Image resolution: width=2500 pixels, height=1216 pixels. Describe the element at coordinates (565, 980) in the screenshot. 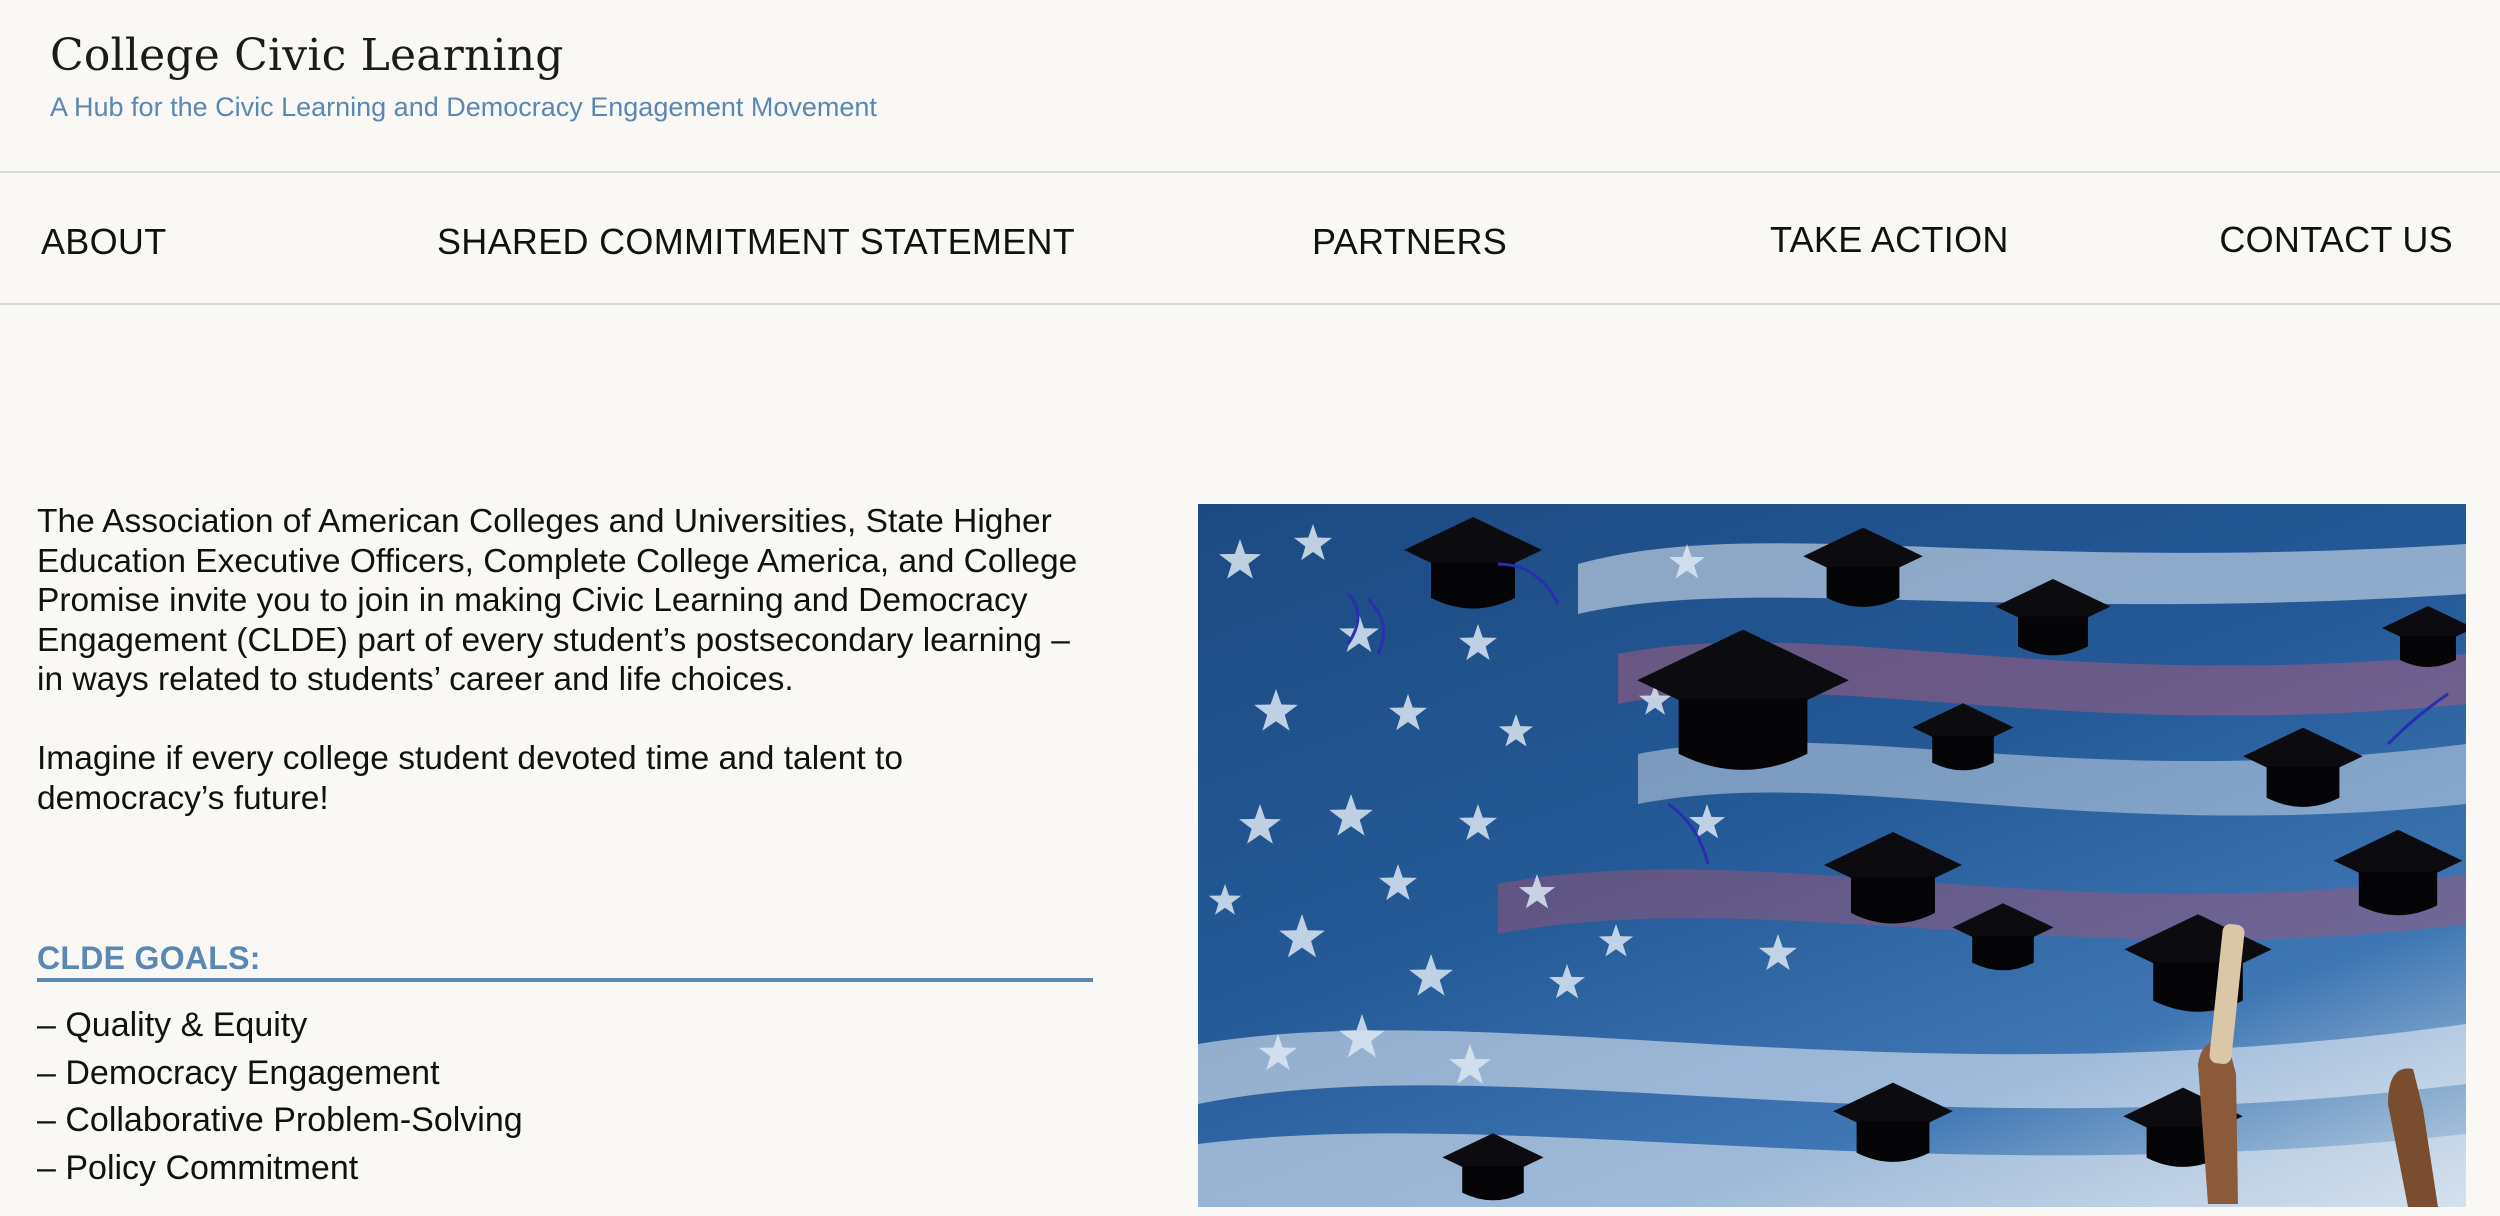

I see `goals-divider` at that location.